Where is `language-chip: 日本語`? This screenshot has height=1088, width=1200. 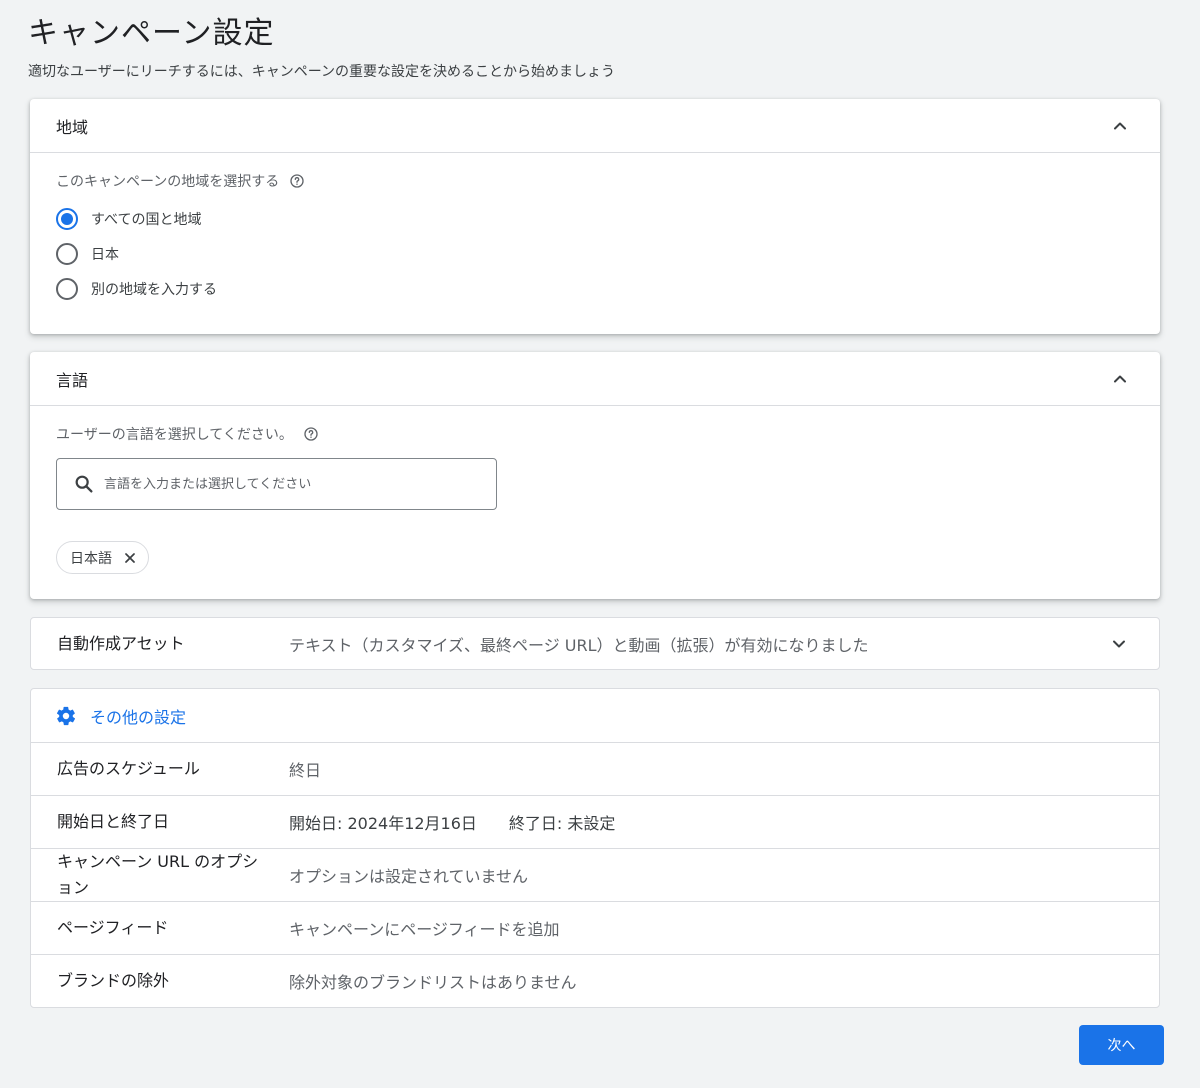 language-chip: 日本語 is located at coordinates (102, 557).